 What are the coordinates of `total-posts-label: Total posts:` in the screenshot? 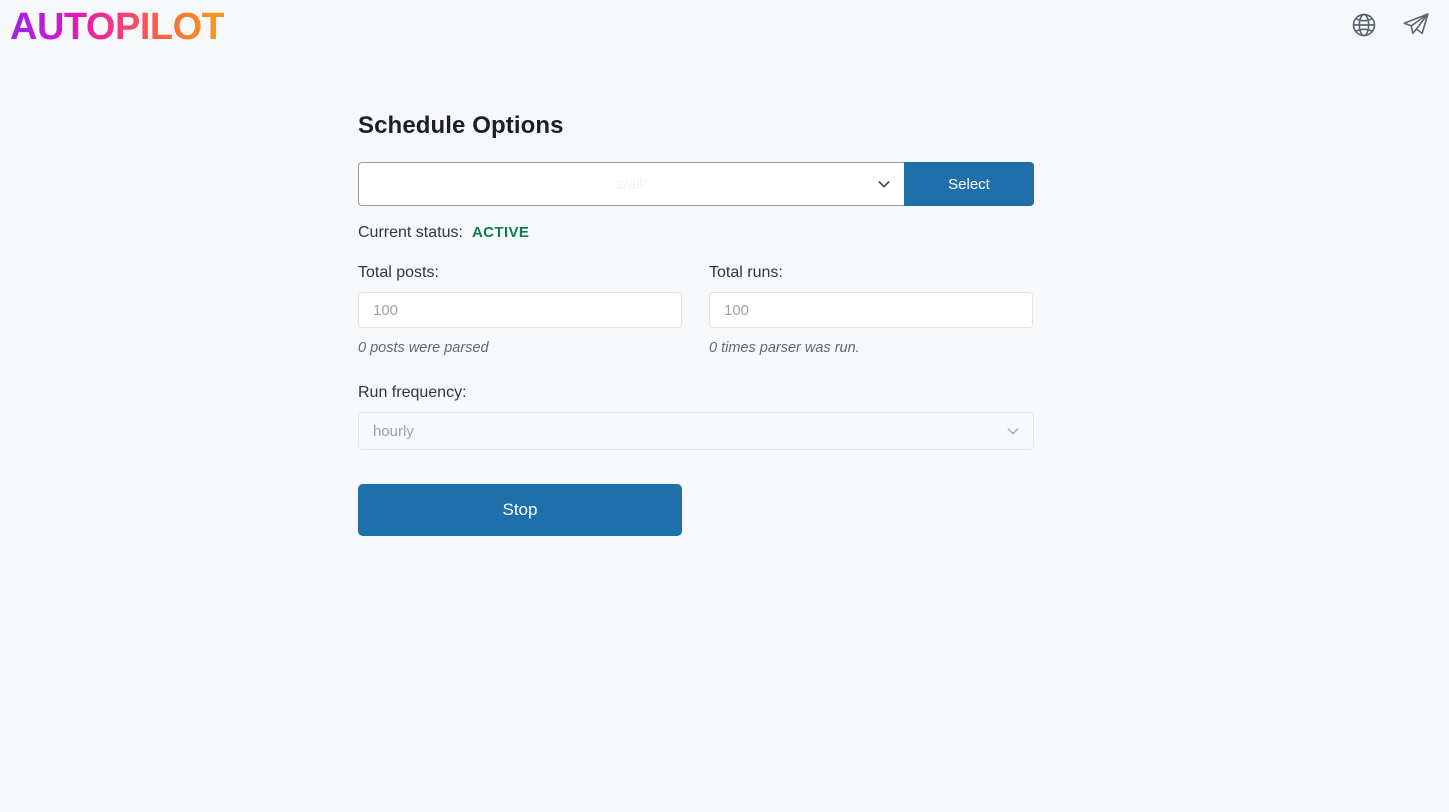 It's located at (398, 272).